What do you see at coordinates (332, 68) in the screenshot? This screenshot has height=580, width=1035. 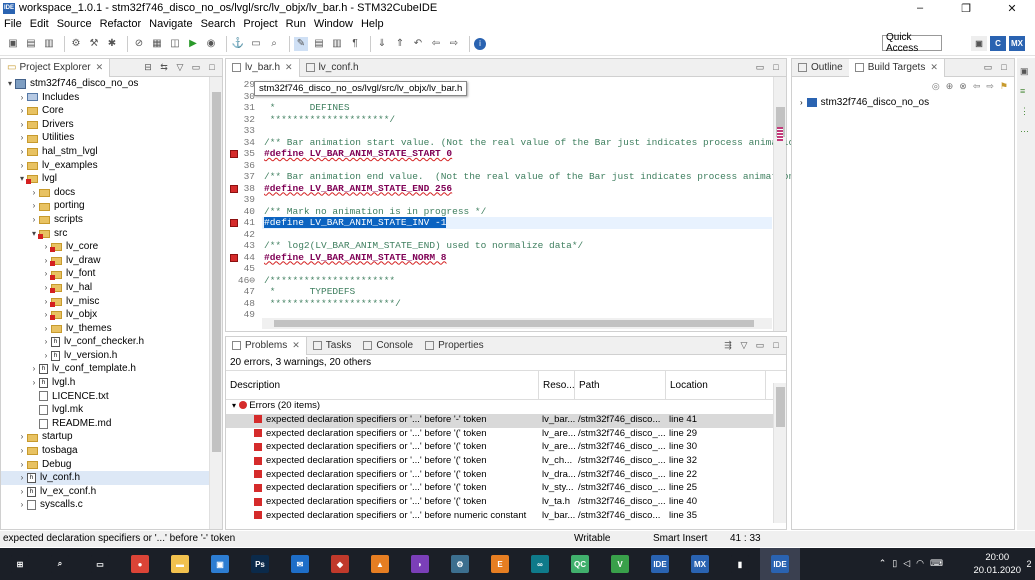 I see `tab-lv-conf-h: lv_conf.h` at bounding box center [332, 68].